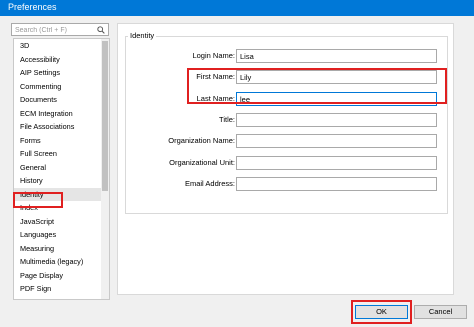  What do you see at coordinates (61, 141) in the screenshot?
I see `category-item: Forms` at bounding box center [61, 141].